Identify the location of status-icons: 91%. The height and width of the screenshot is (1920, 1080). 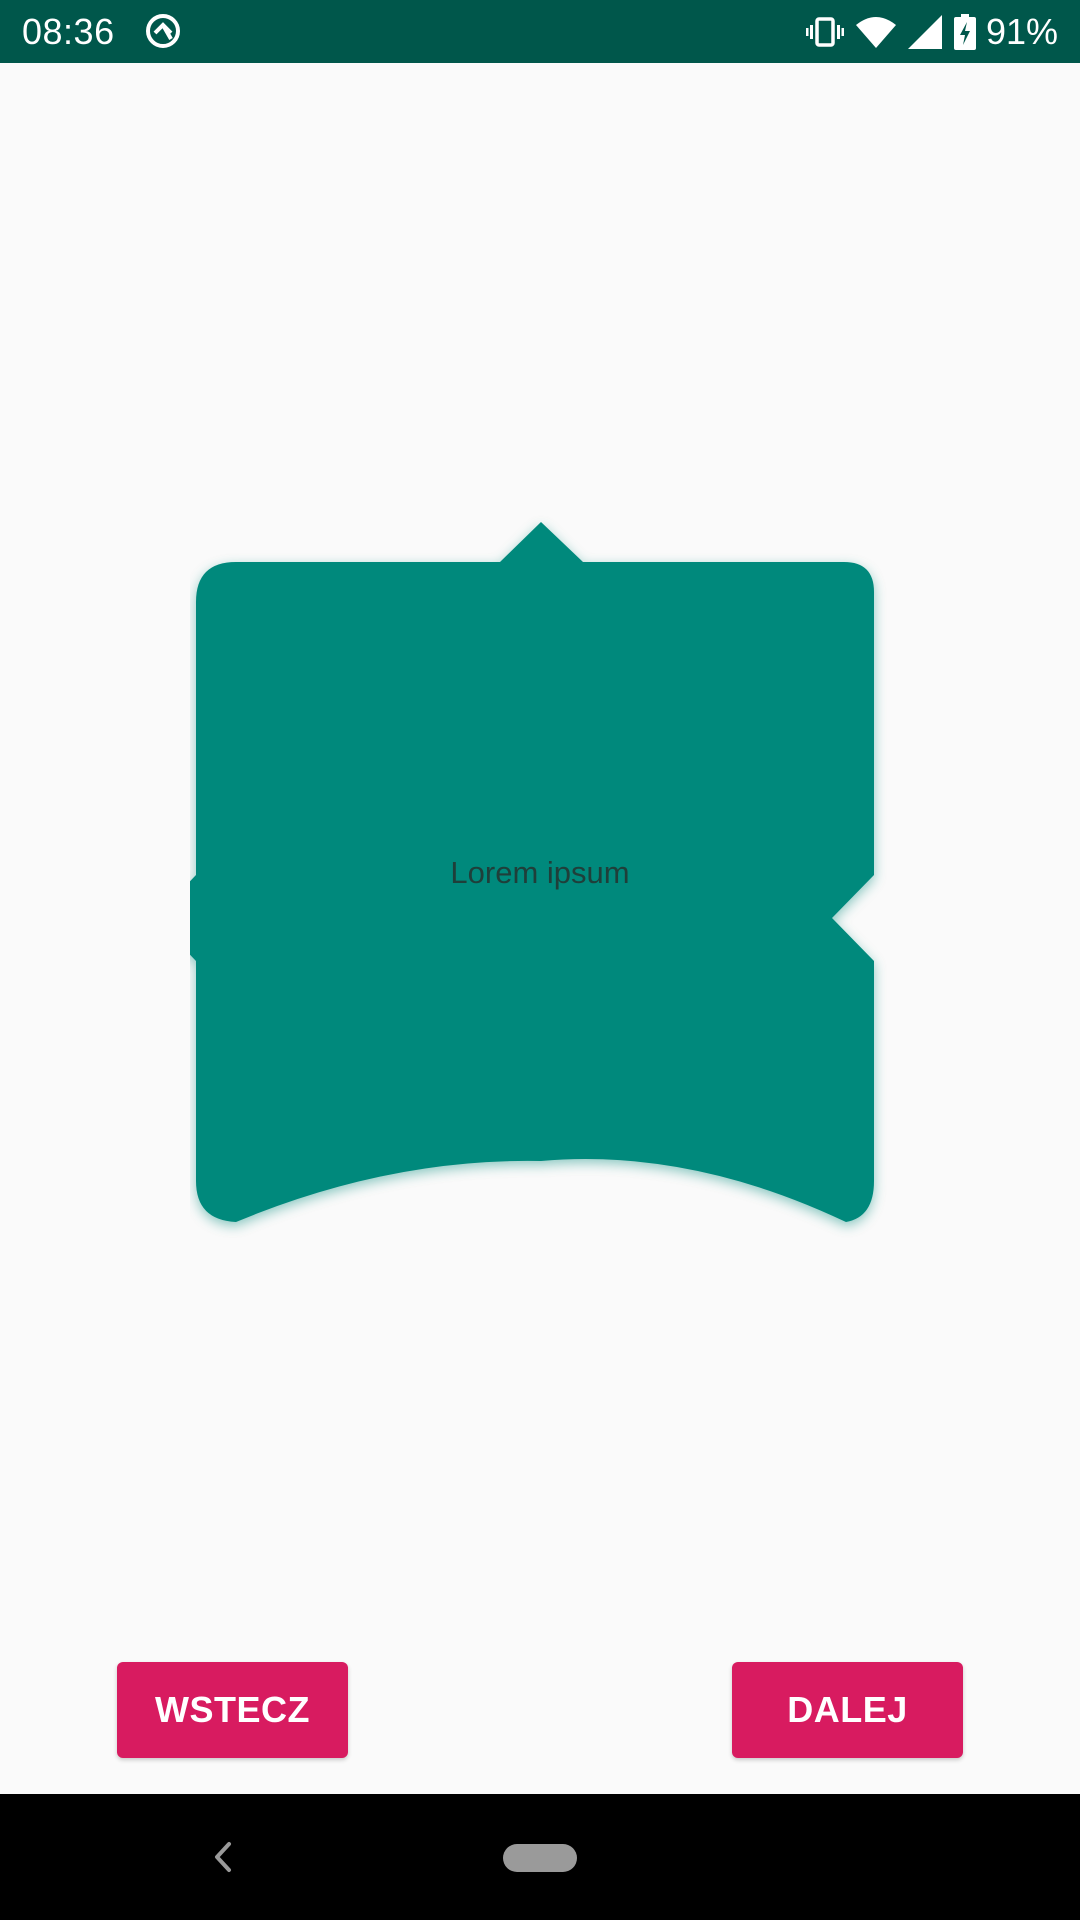
(926, 31).